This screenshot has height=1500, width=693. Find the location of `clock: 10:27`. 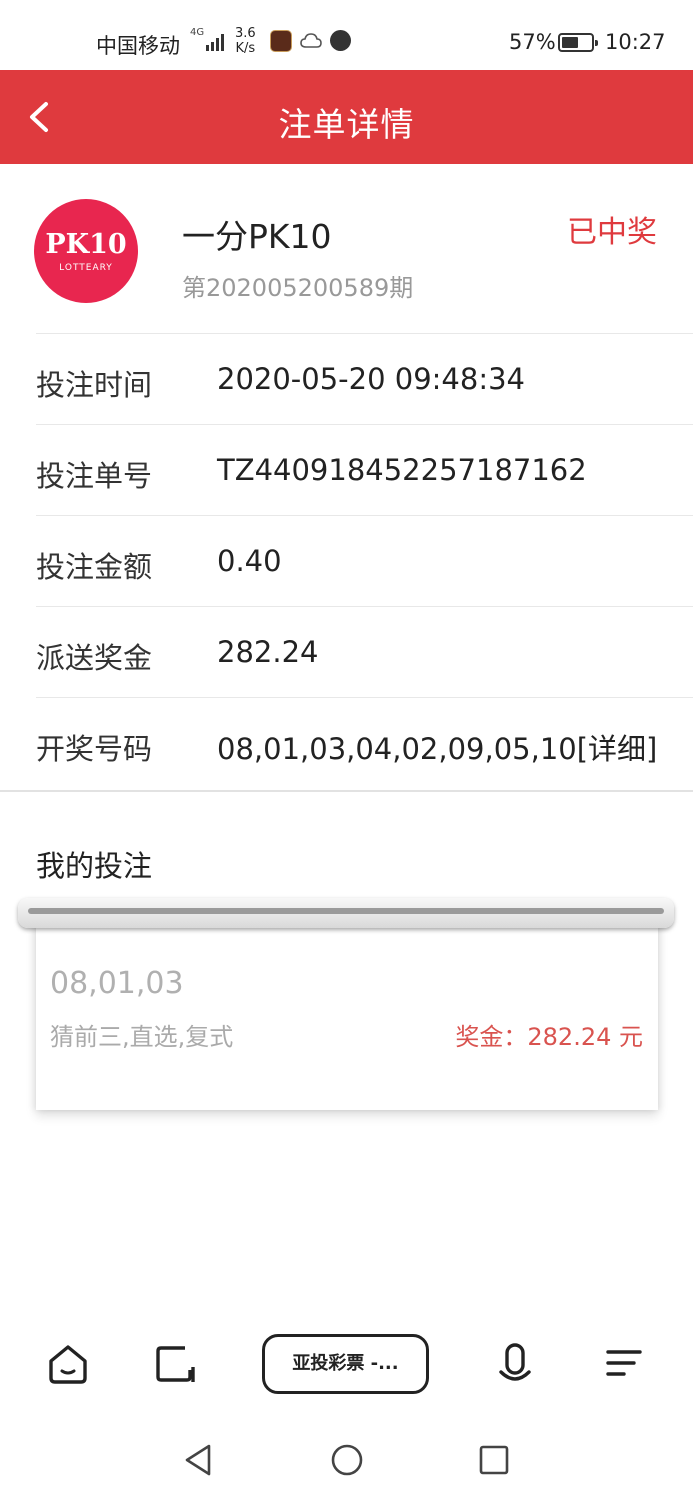

clock: 10:27 is located at coordinates (635, 42).